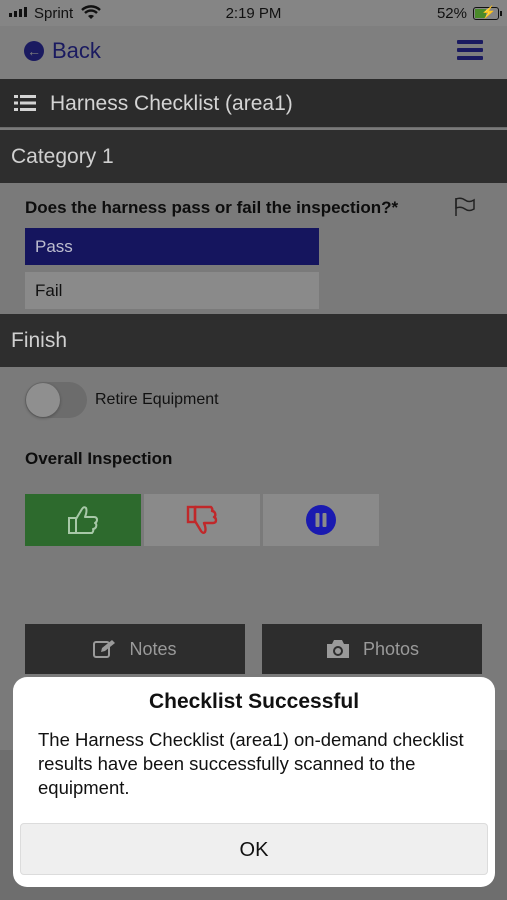 The height and width of the screenshot is (900, 507). I want to click on thumbs-down-icon, so click(202, 519).